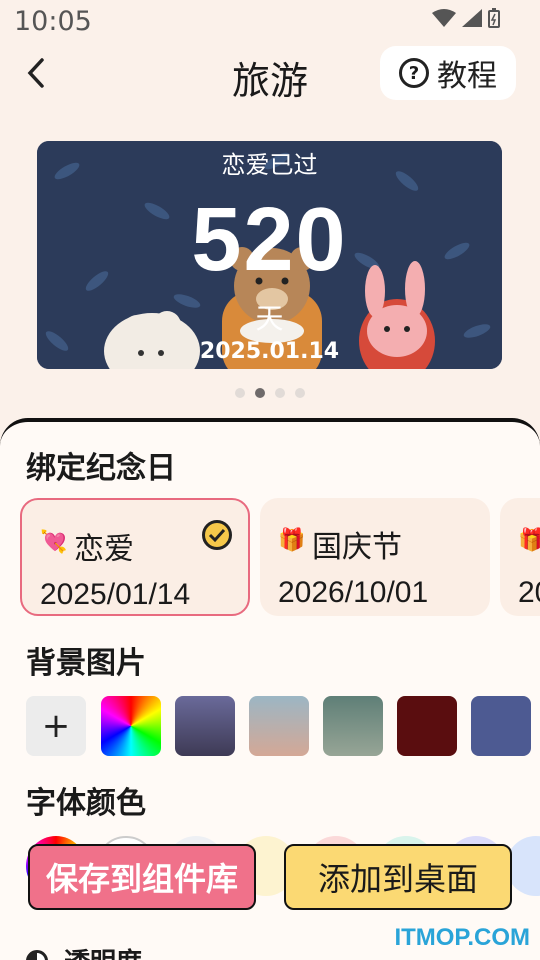  I want to click on anniversary-name: 恋爱, so click(104, 549).